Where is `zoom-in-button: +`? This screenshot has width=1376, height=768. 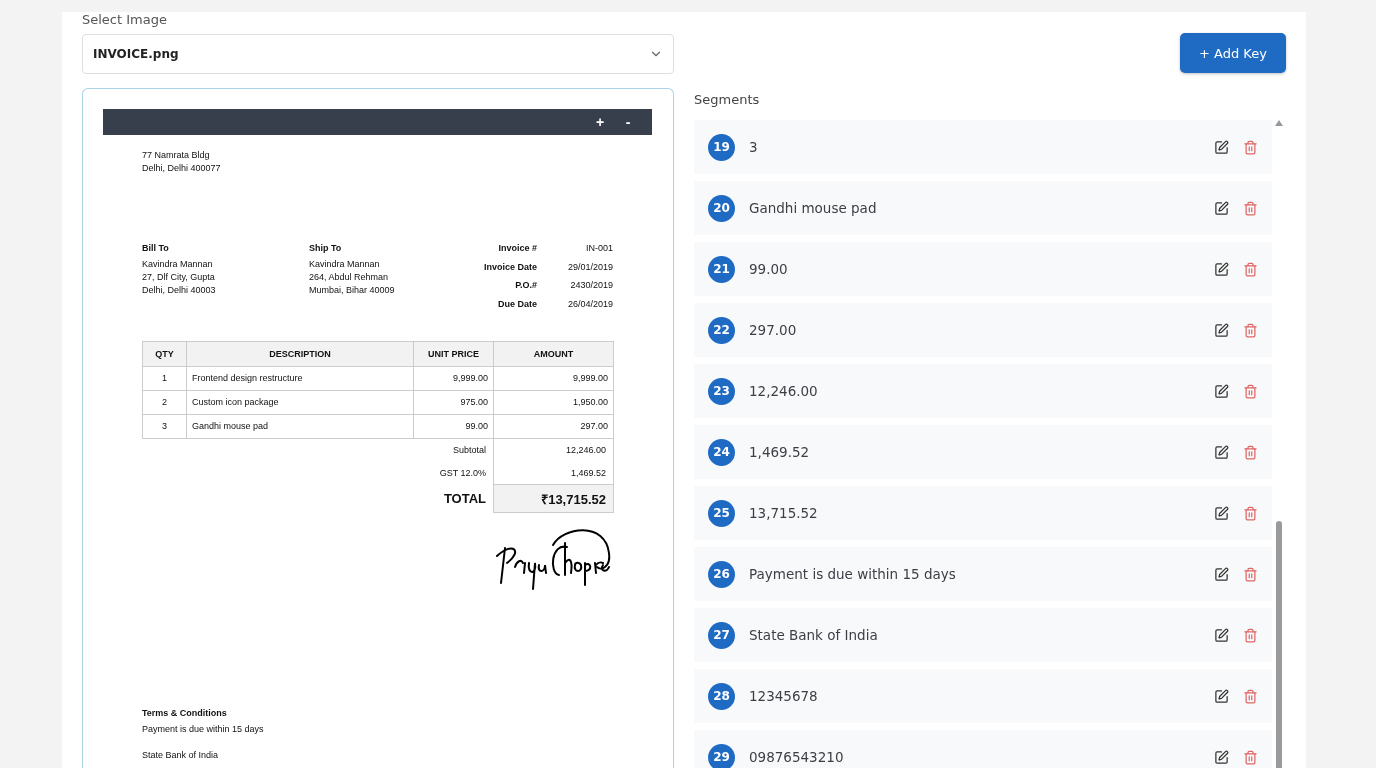
zoom-in-button: + is located at coordinates (600, 122).